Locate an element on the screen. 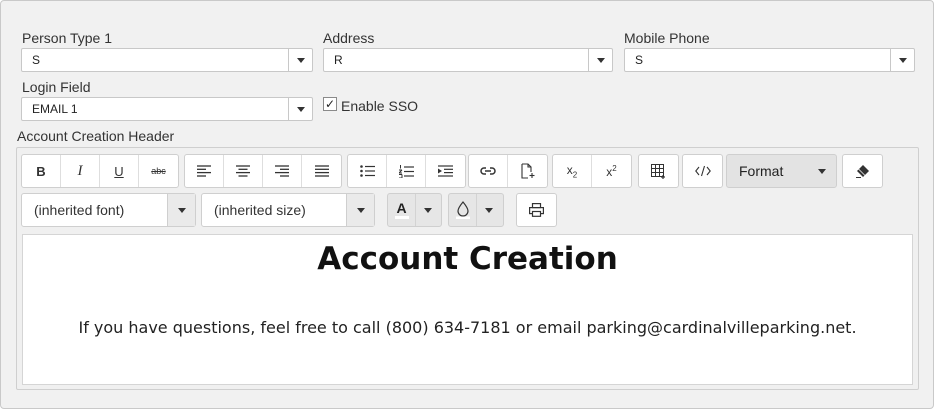 The image size is (934, 409). align-left-icon is located at coordinates (204, 171).